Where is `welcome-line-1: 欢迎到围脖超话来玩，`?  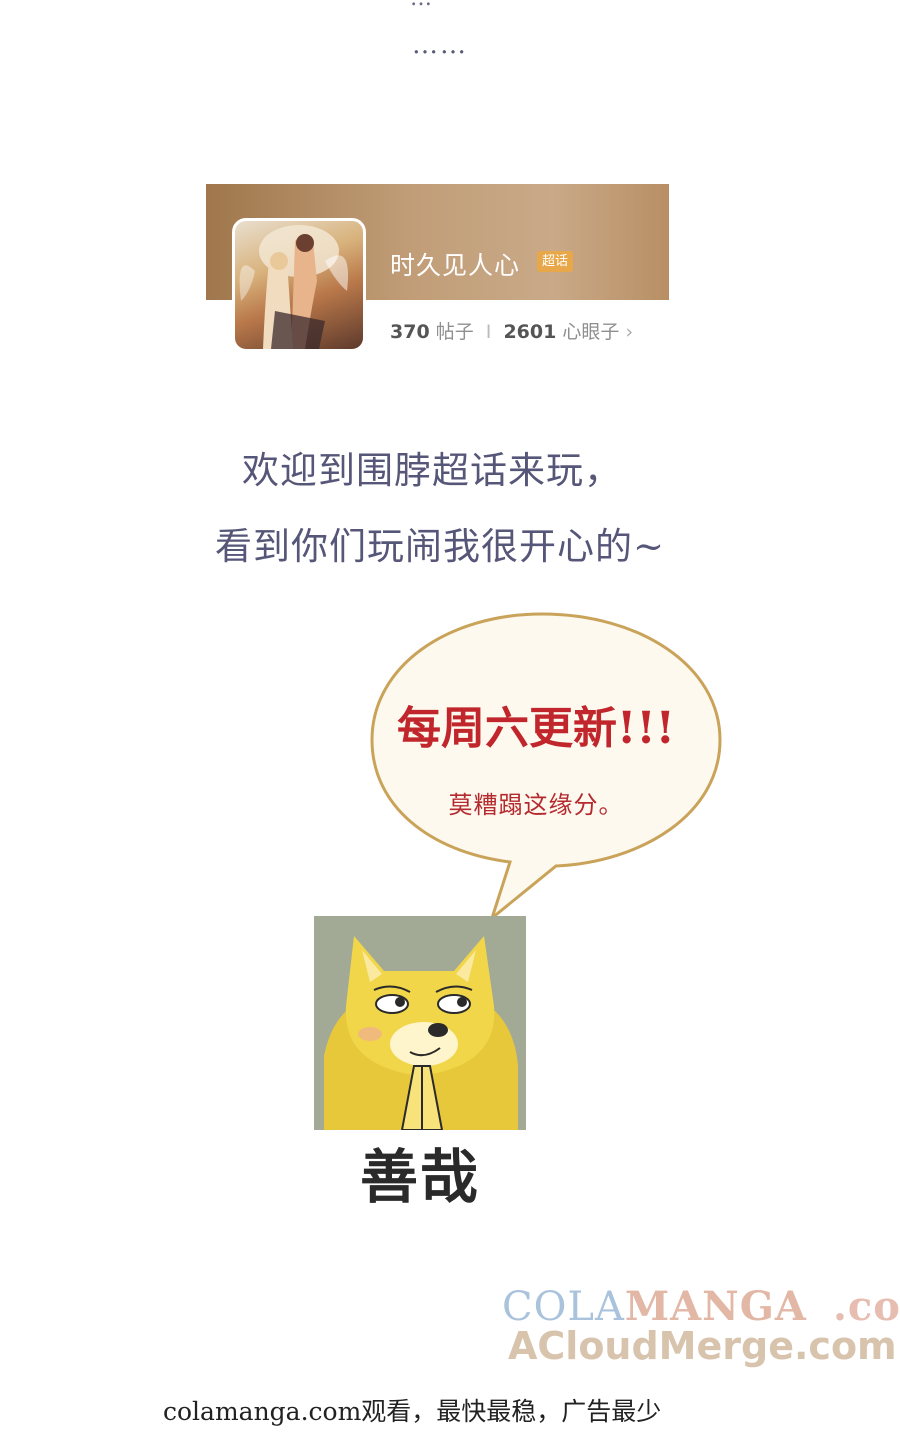 welcome-line-1: 欢迎到围脖超话来玩， is located at coordinates (432, 470).